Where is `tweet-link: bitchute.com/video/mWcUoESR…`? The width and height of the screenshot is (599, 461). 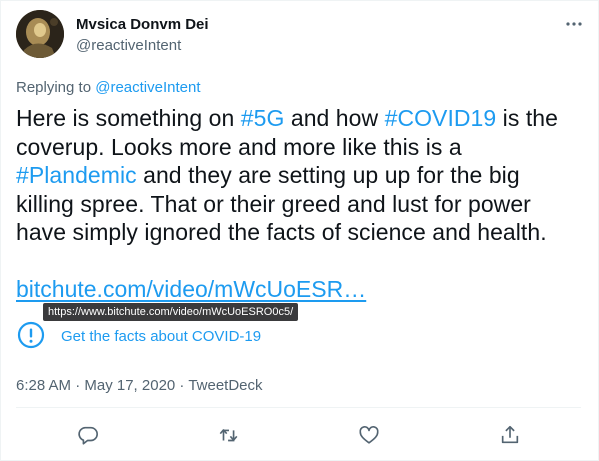
tweet-link: bitchute.com/video/mWcUoESR… is located at coordinates (191, 289).